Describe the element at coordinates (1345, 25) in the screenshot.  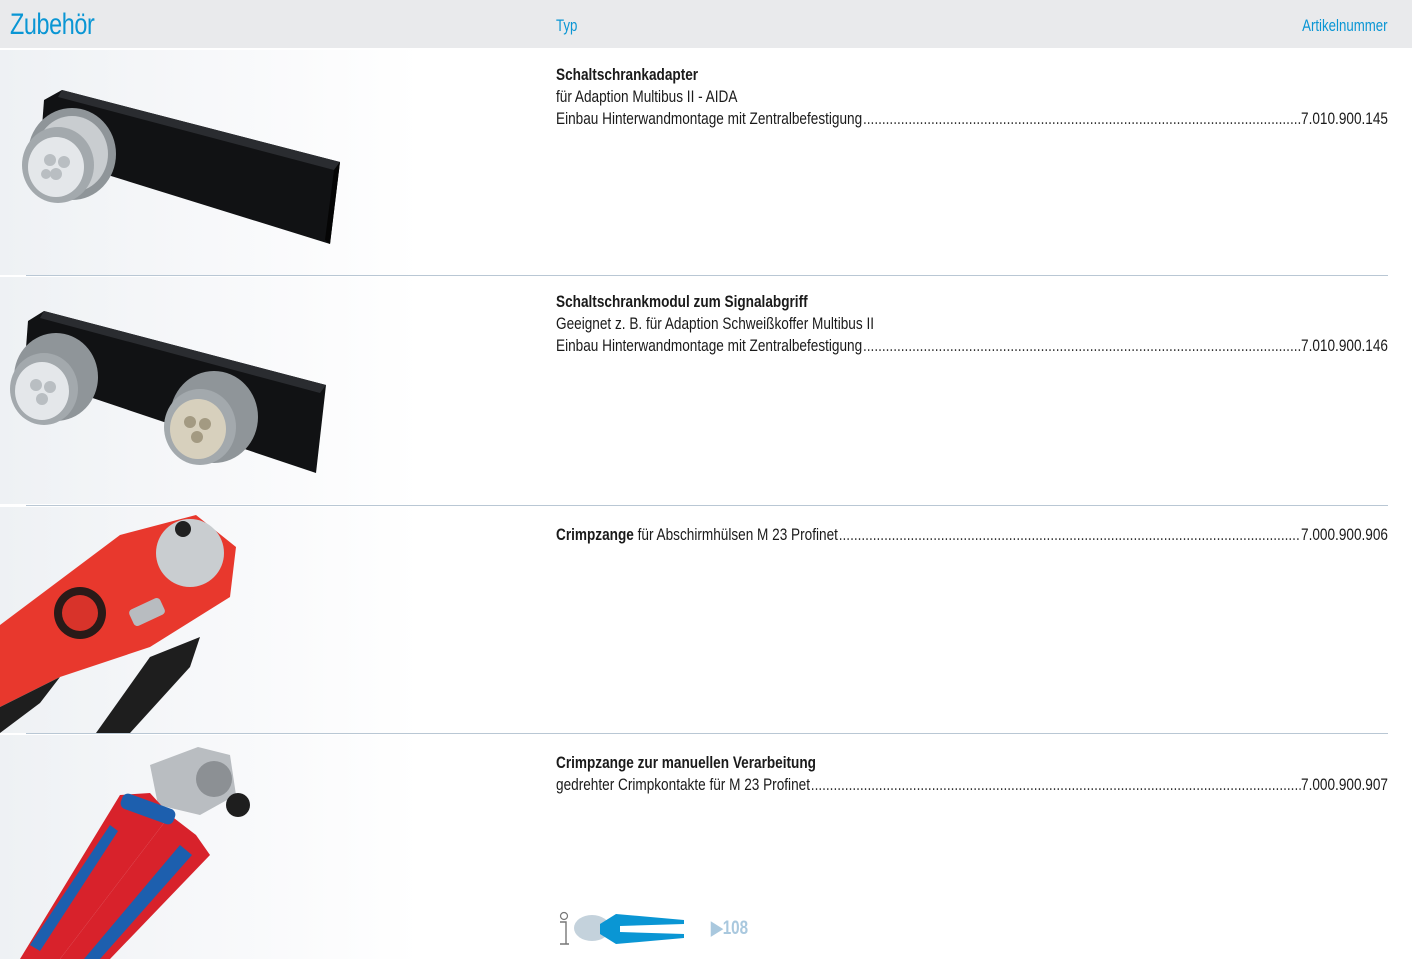
I see `column-header-artikelnummer: Artikelnummer` at that location.